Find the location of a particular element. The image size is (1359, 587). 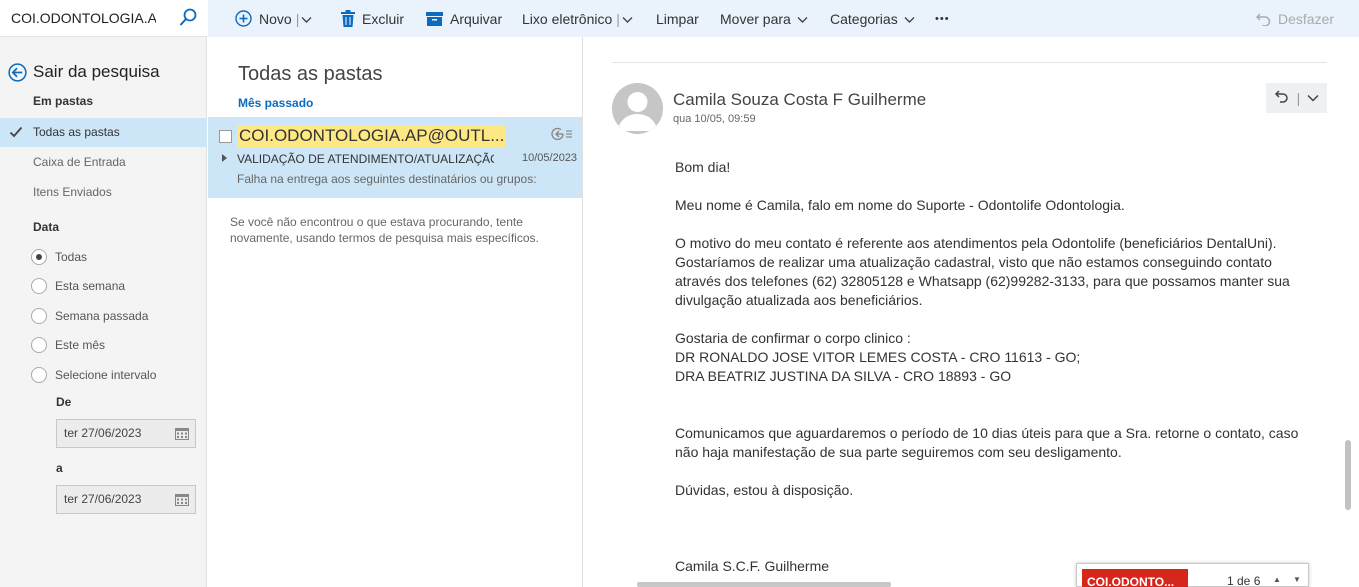

search-box: COI.ODONTOLOGIA.AP@OUTLOOK.COM is located at coordinates (103, 18).